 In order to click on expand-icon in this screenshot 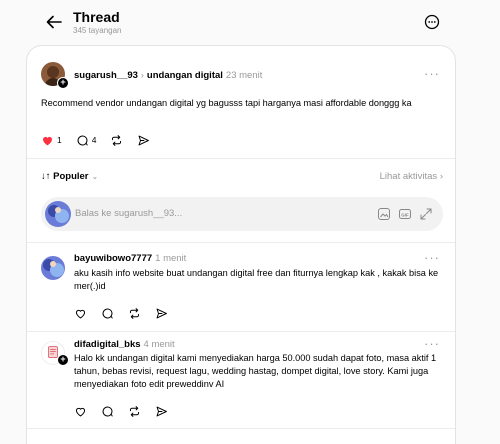, I will do `click(426, 214)`.